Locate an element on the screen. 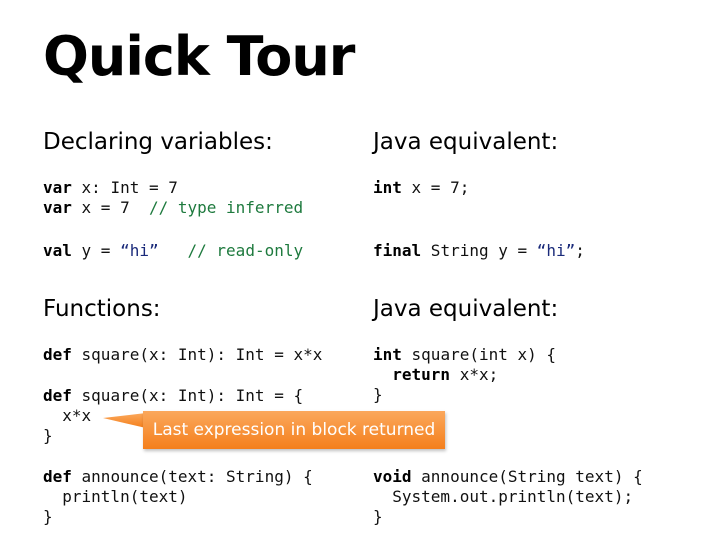  callout-note: Last expression in block returned is located at coordinates (294, 430).